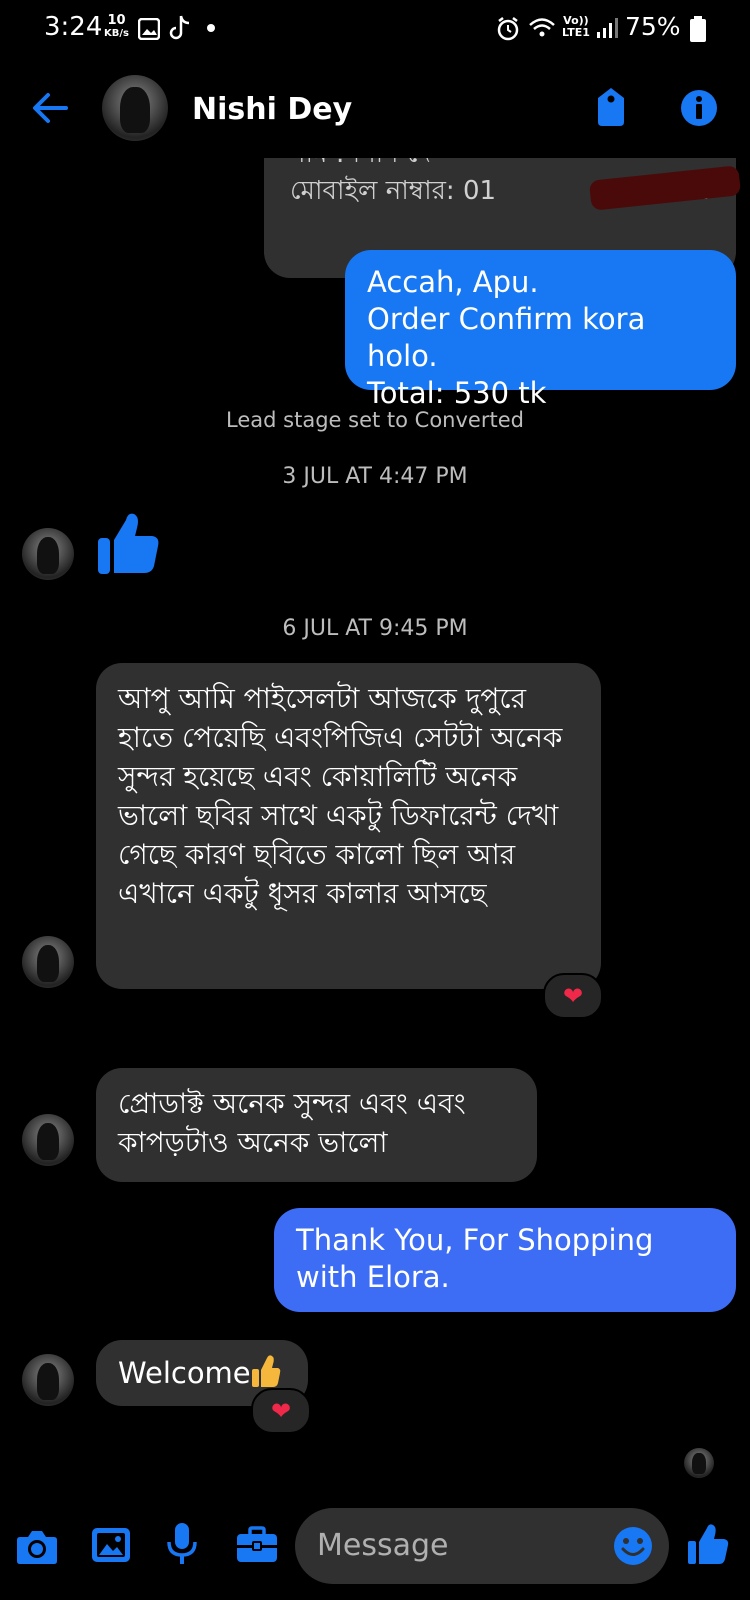 This screenshot has width=750, height=1600. Describe the element at coordinates (375, 628) in the screenshot. I see `timestamp: 6 JUL AT 9:45 PM` at that location.